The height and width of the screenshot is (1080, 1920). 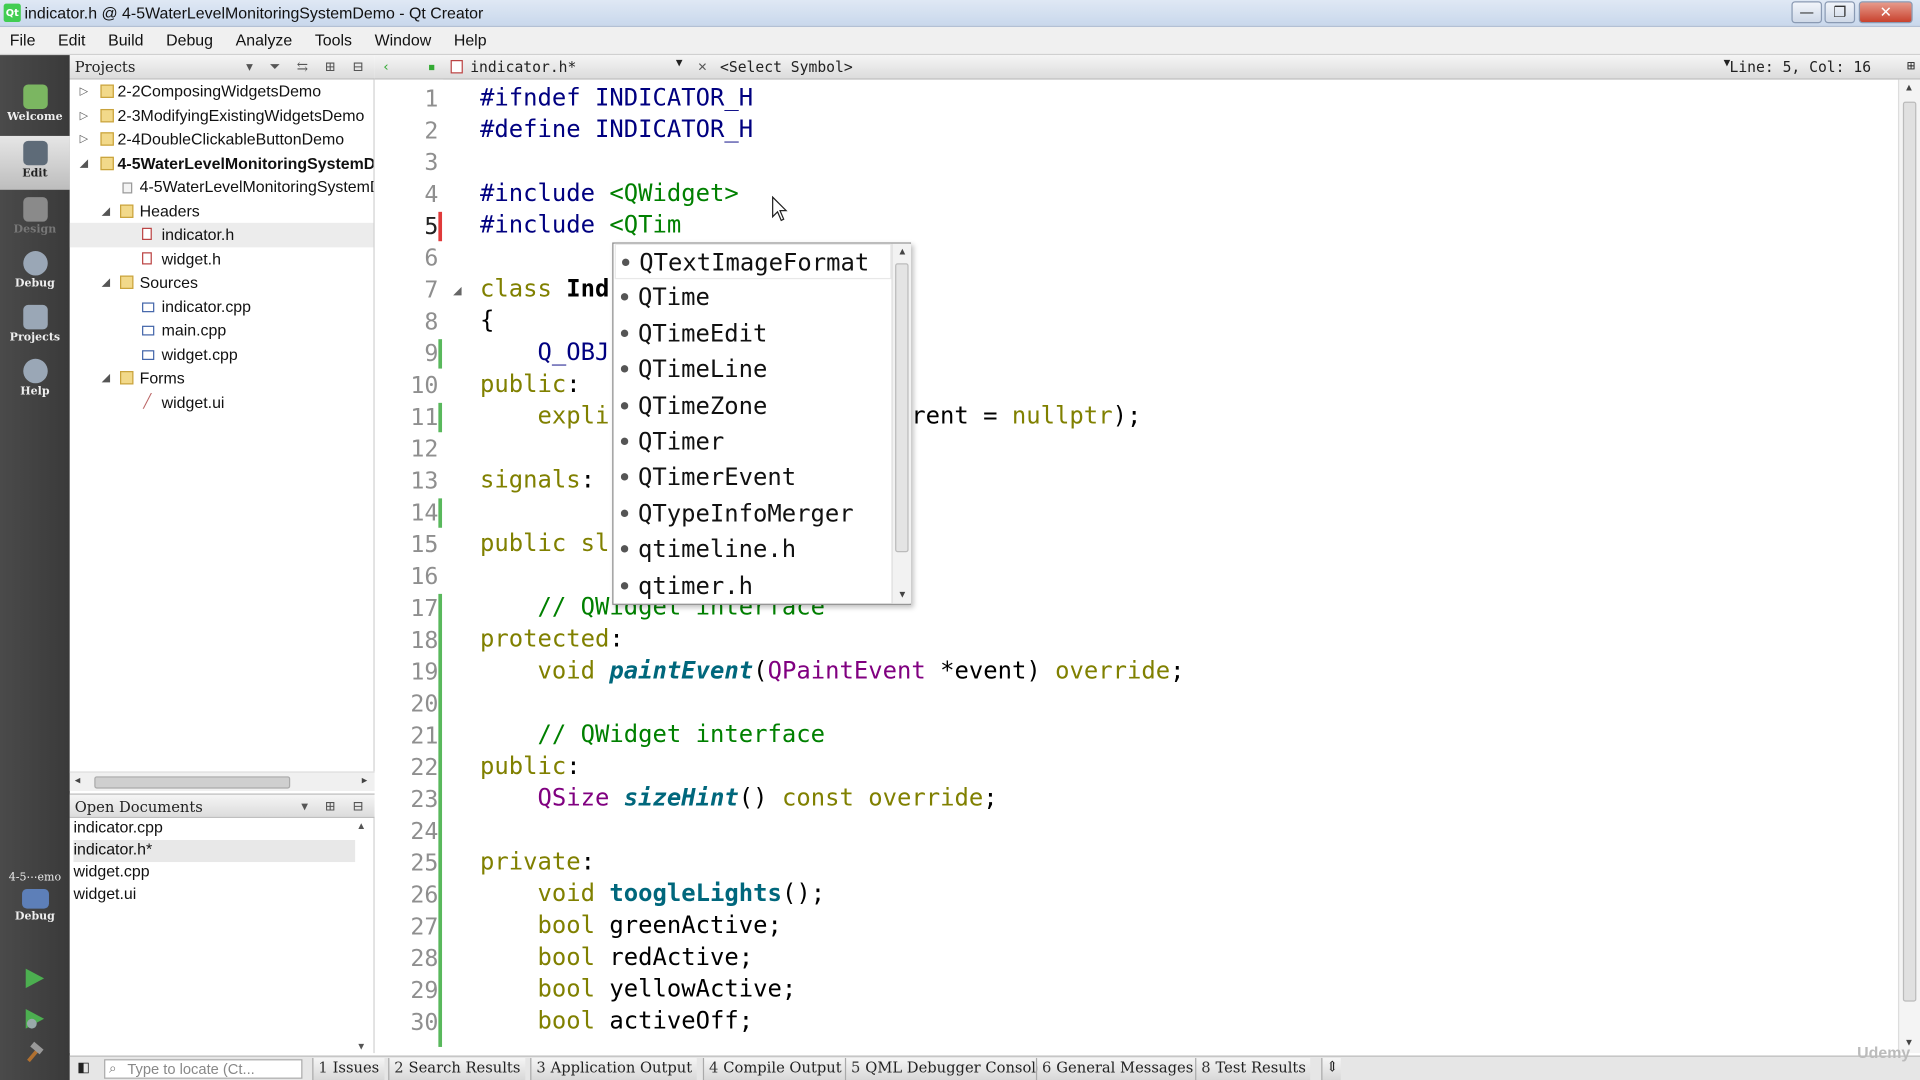 What do you see at coordinates (221, 187) in the screenshot?
I see `tree-item-pro-file: 4-5WaterLevelMonitoringSystemDemo.pro` at bounding box center [221, 187].